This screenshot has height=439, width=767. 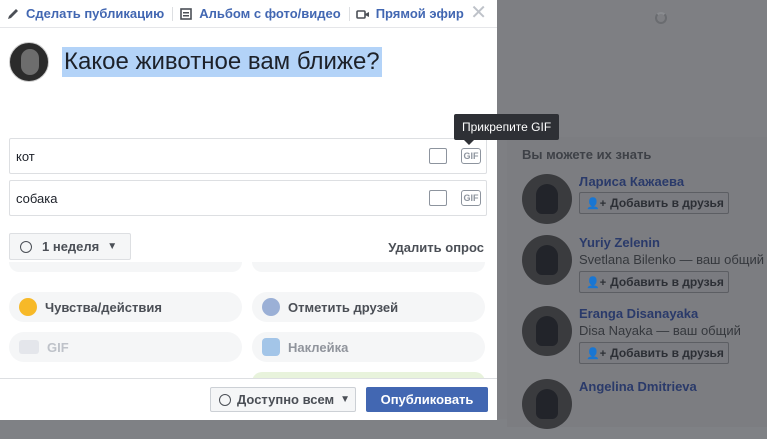 I want to click on poll-question-input: Какое животное вам ближе?, so click(x=222, y=62).